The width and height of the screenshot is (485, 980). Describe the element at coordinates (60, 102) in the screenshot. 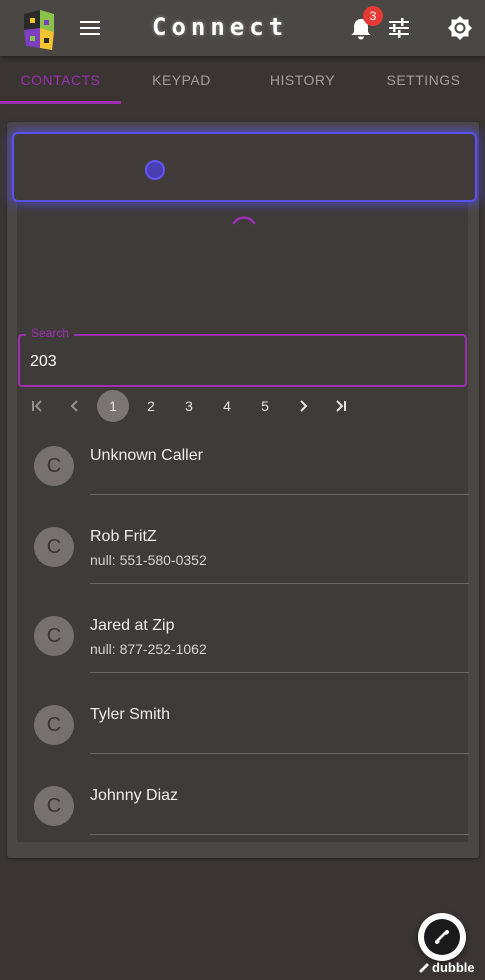

I see `active-tab-indicator` at that location.